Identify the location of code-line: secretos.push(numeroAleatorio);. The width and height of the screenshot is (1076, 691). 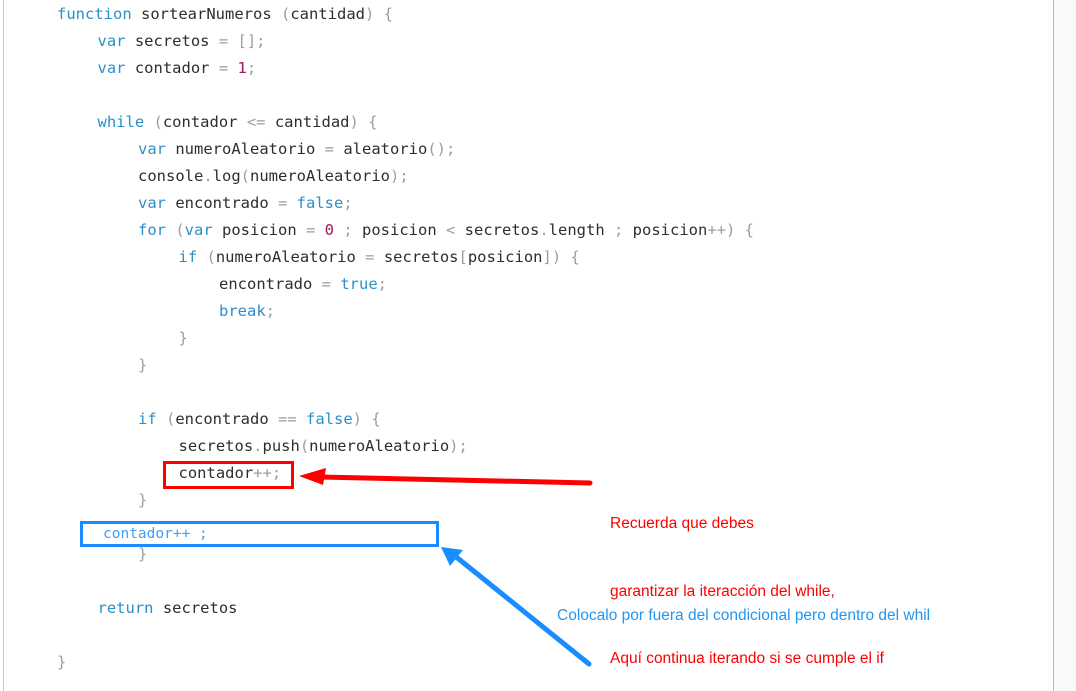
(323, 446).